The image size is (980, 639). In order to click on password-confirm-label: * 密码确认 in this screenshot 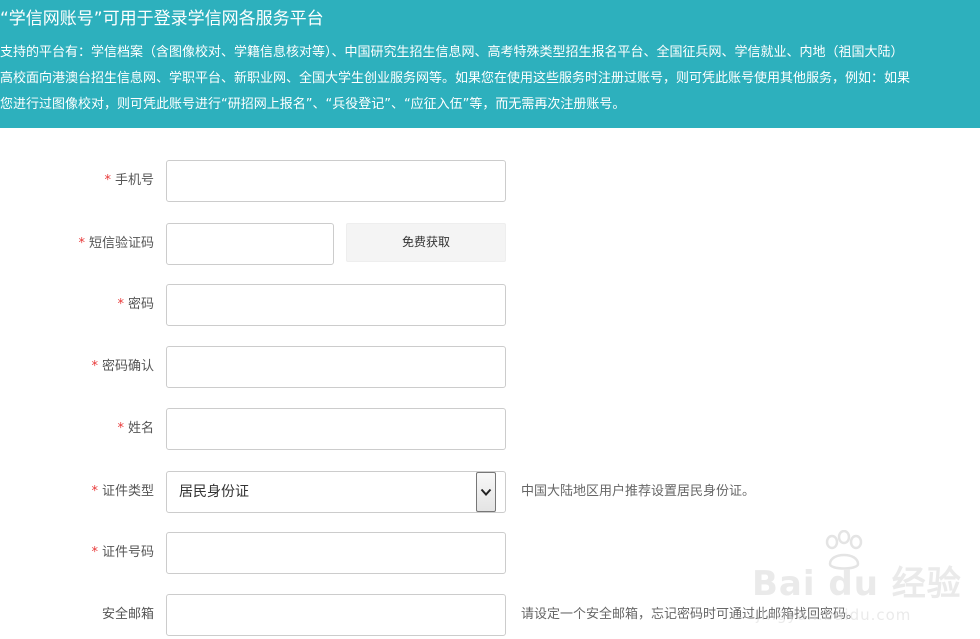, I will do `click(122, 366)`.